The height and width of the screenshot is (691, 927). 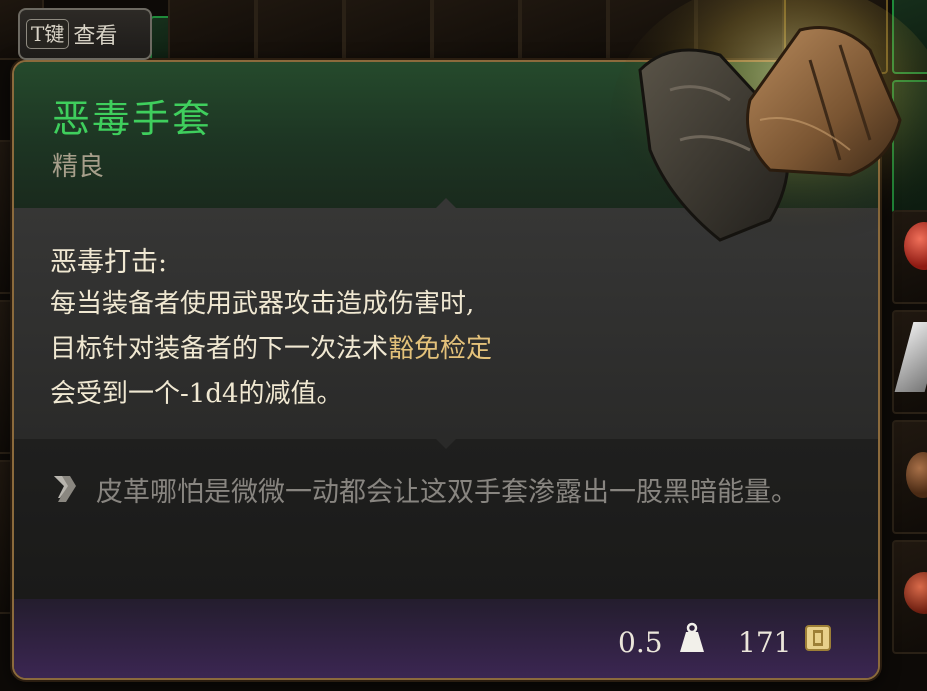 What do you see at coordinates (640, 642) in the screenshot?
I see `item-weight: 0.5` at bounding box center [640, 642].